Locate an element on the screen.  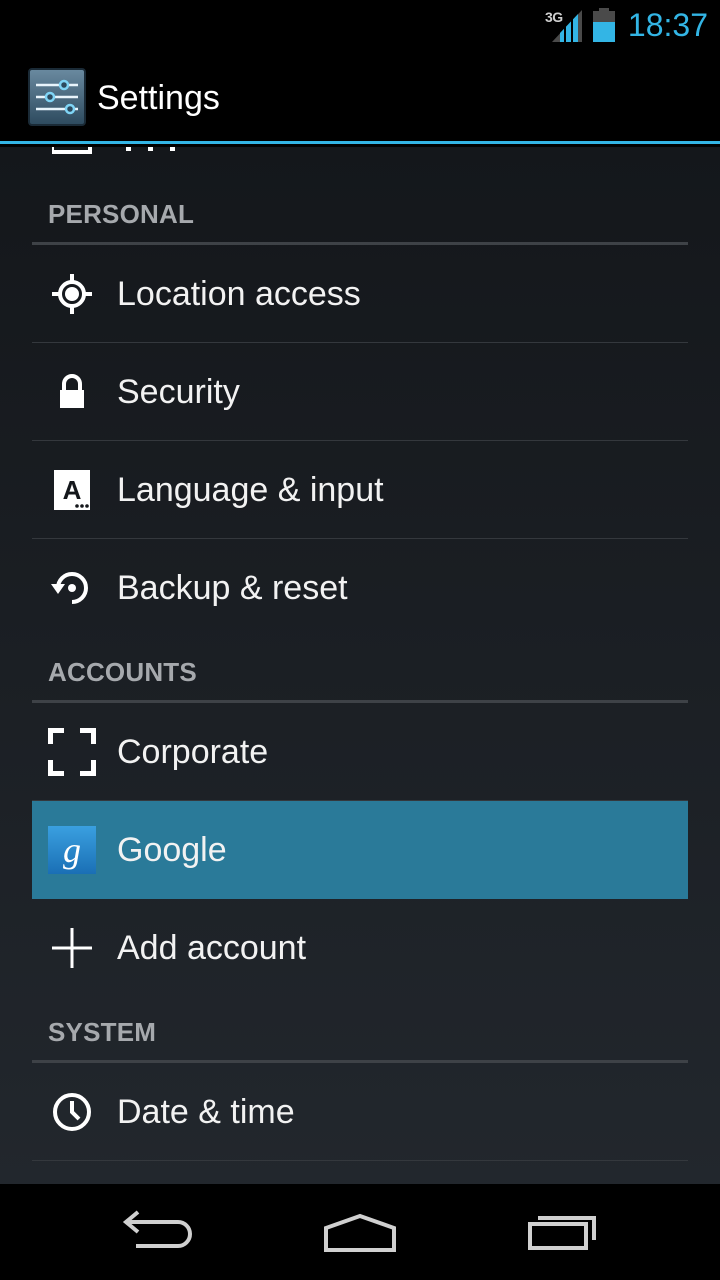
navigation-bar is located at coordinates (360, 1232).